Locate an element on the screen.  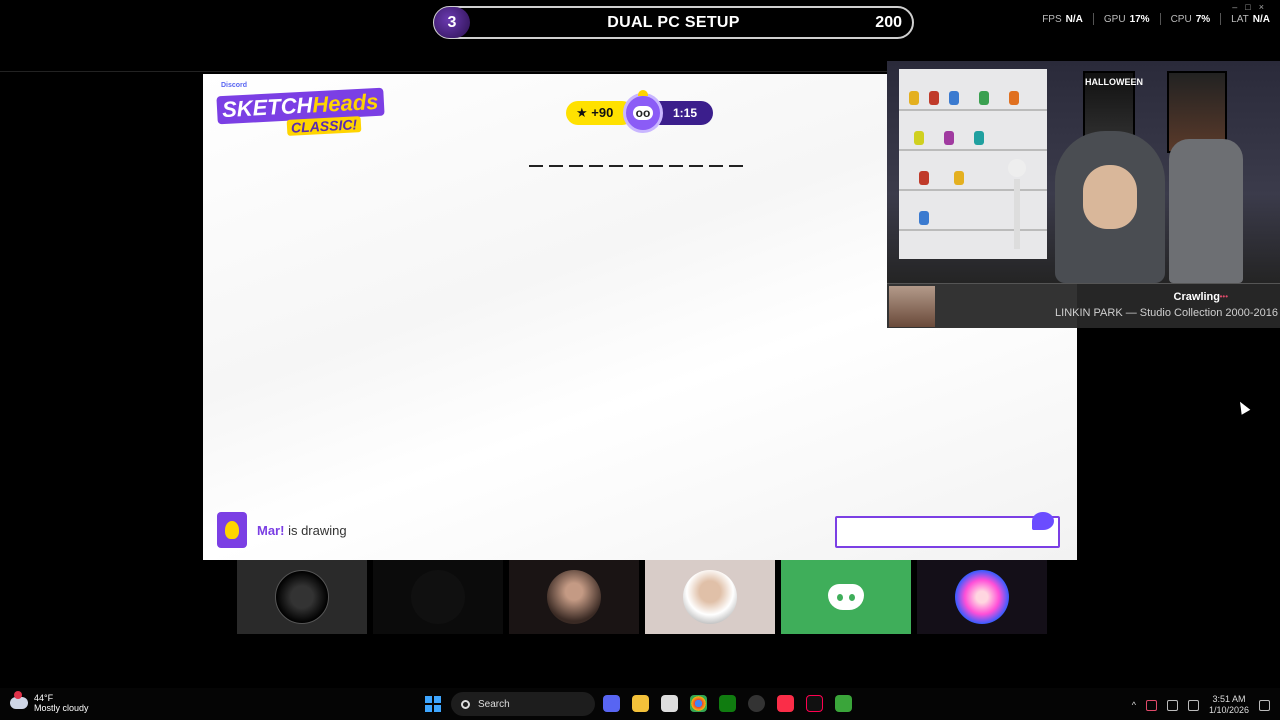
notification-icon is located at coordinates (1264, 705).